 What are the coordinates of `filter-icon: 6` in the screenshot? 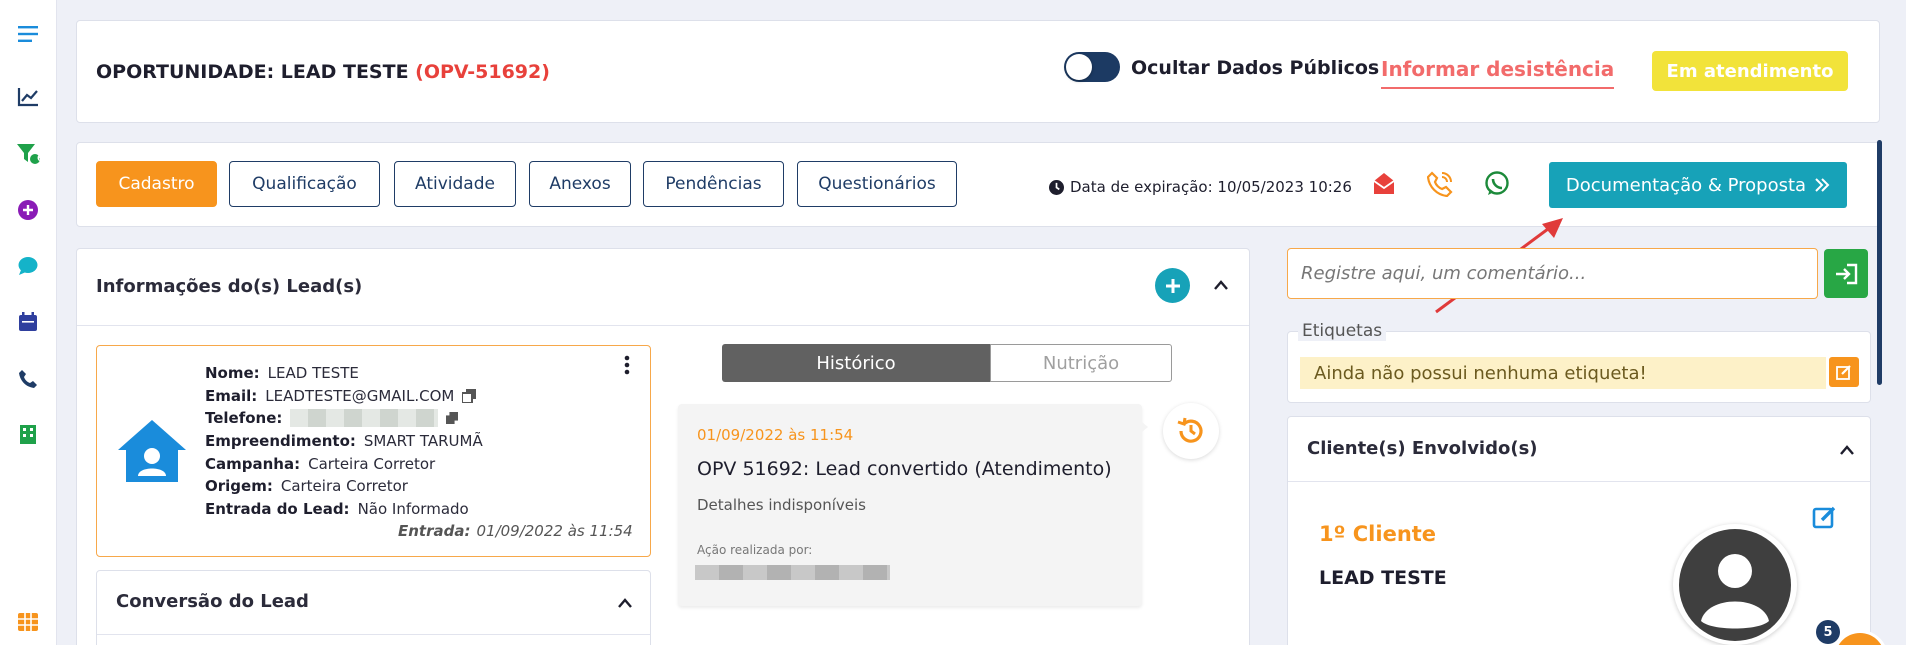 It's located at (29, 154).